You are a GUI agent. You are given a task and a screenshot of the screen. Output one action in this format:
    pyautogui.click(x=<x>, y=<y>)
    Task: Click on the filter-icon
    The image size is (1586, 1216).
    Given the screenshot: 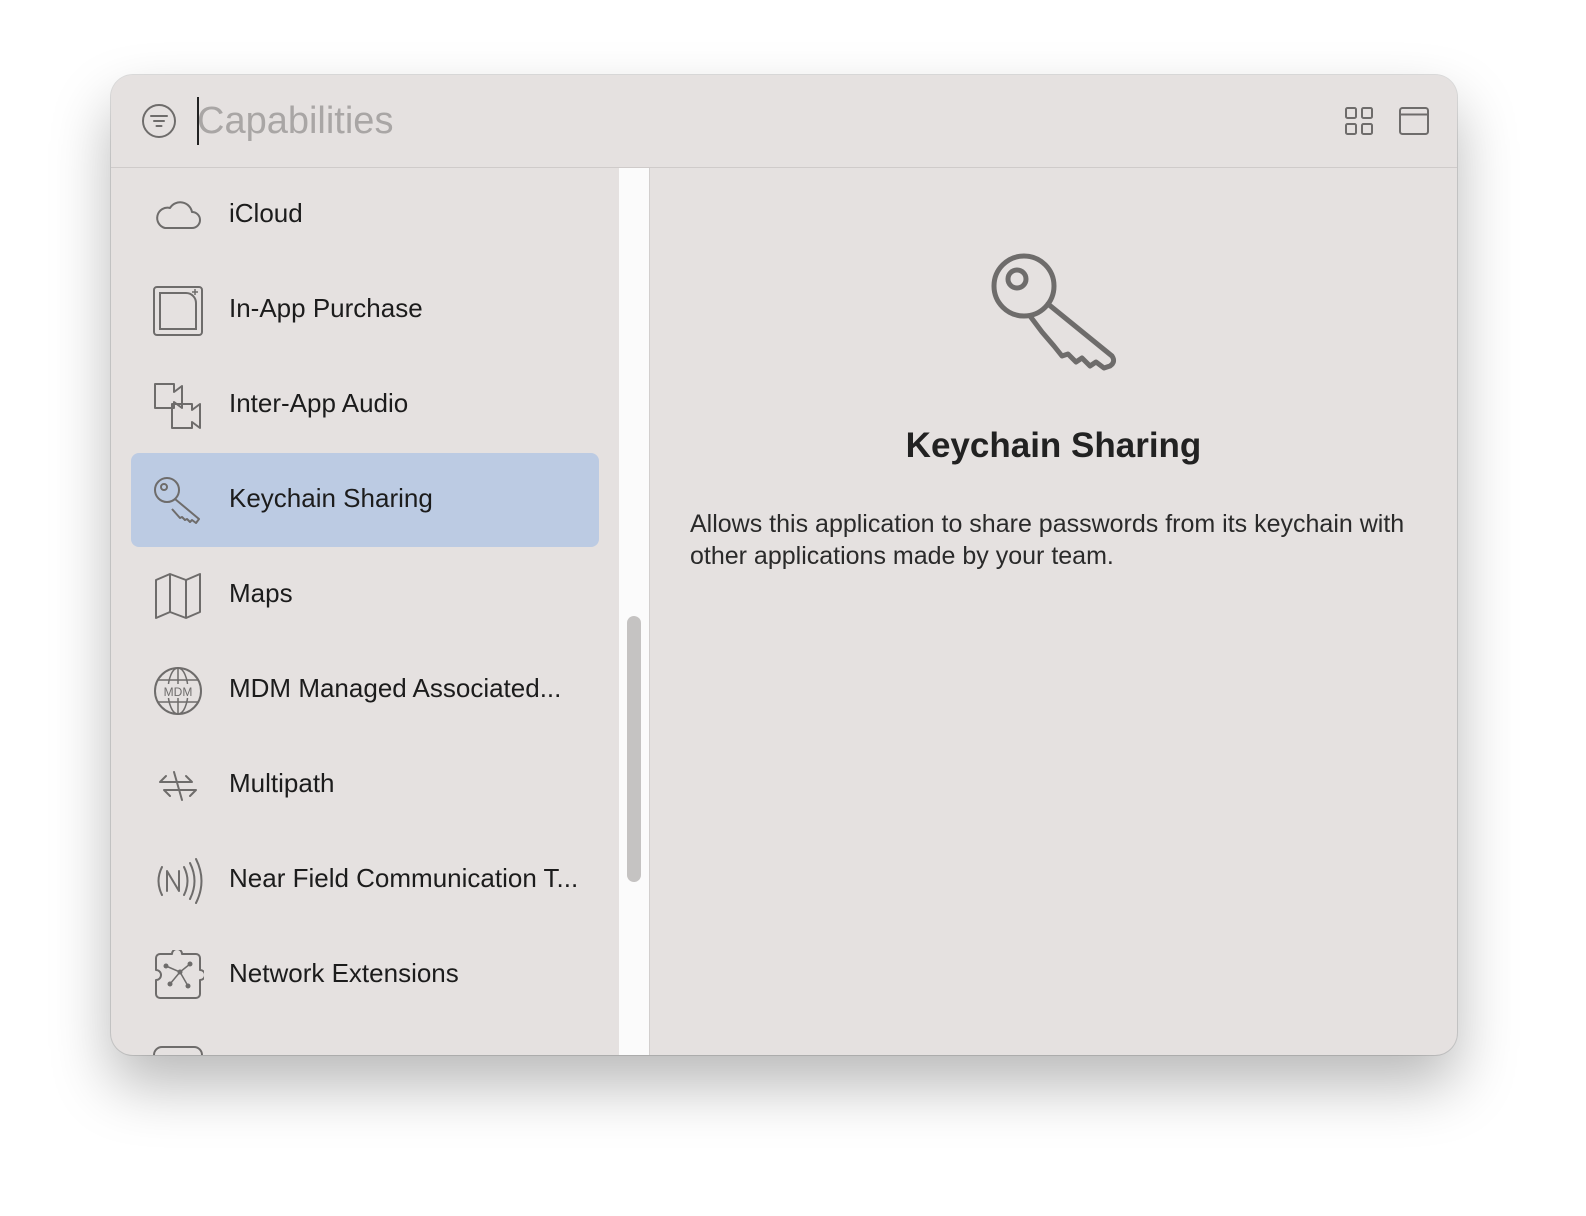 What is the action you would take?
    pyautogui.click(x=159, y=121)
    